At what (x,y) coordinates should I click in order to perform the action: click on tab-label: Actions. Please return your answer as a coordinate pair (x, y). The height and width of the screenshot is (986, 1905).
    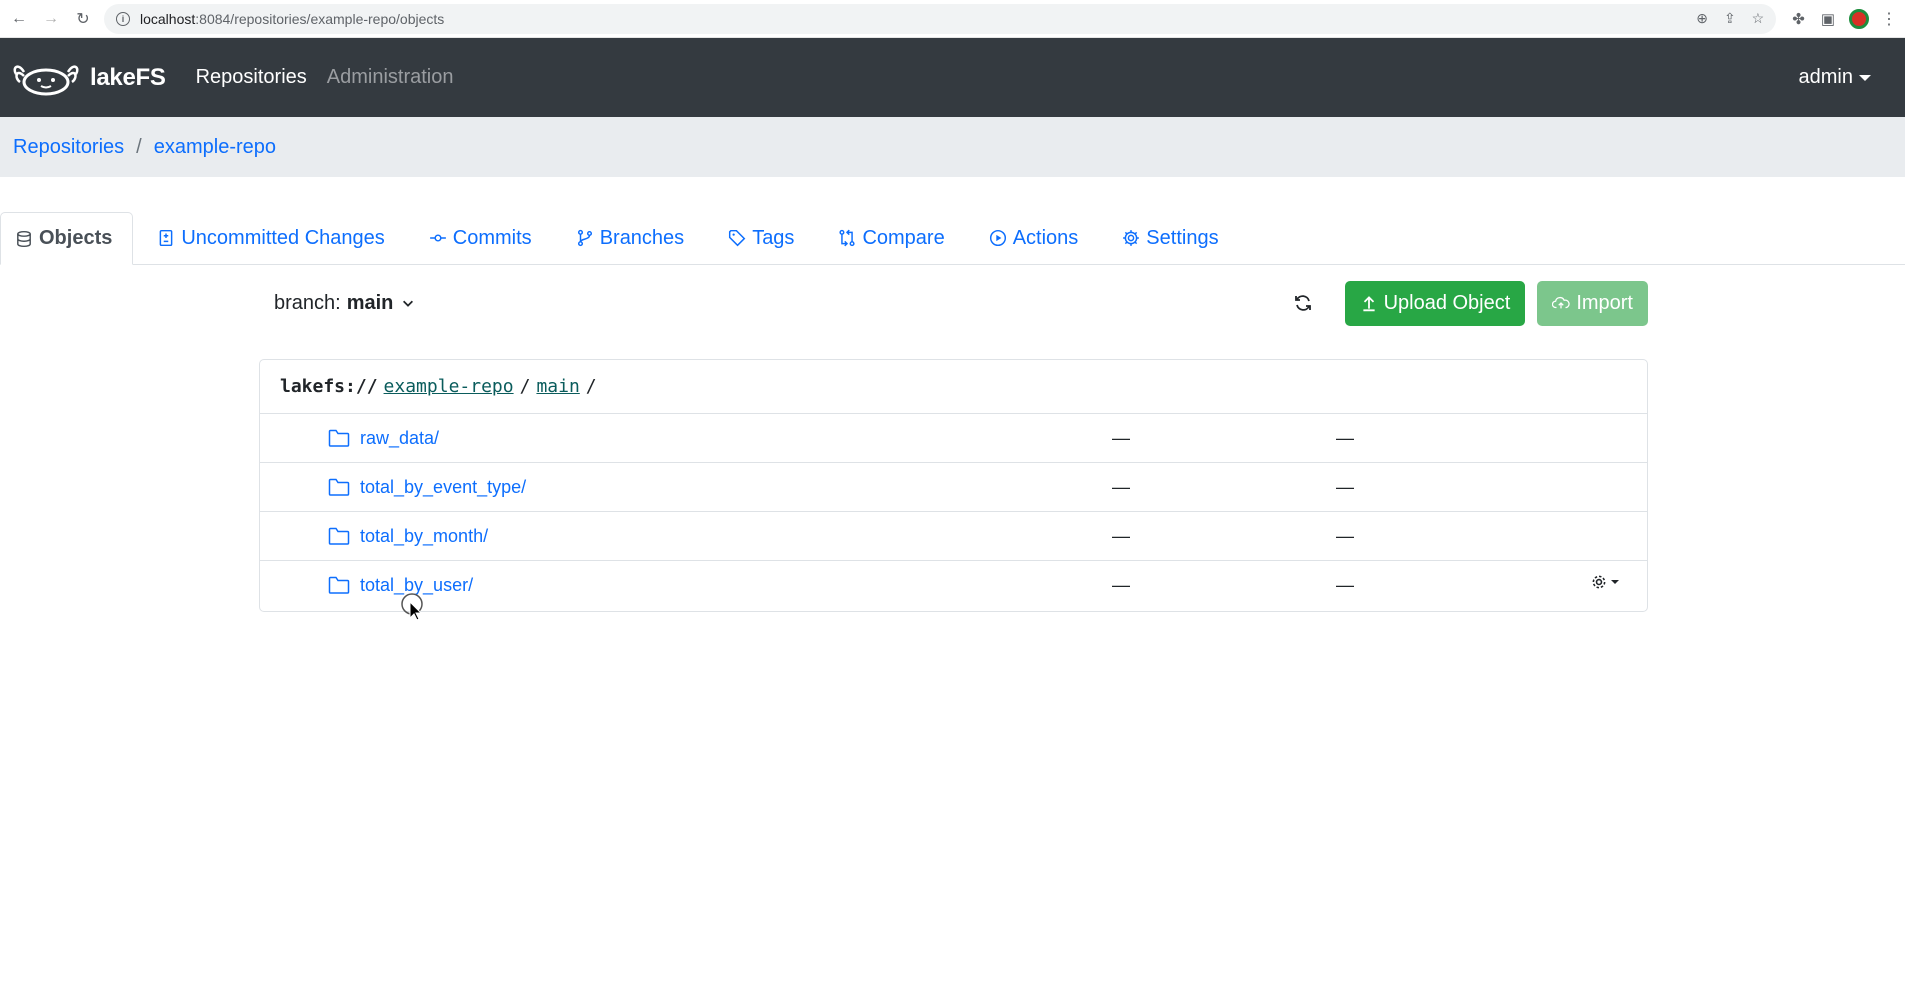
    Looking at the image, I should click on (1045, 237).